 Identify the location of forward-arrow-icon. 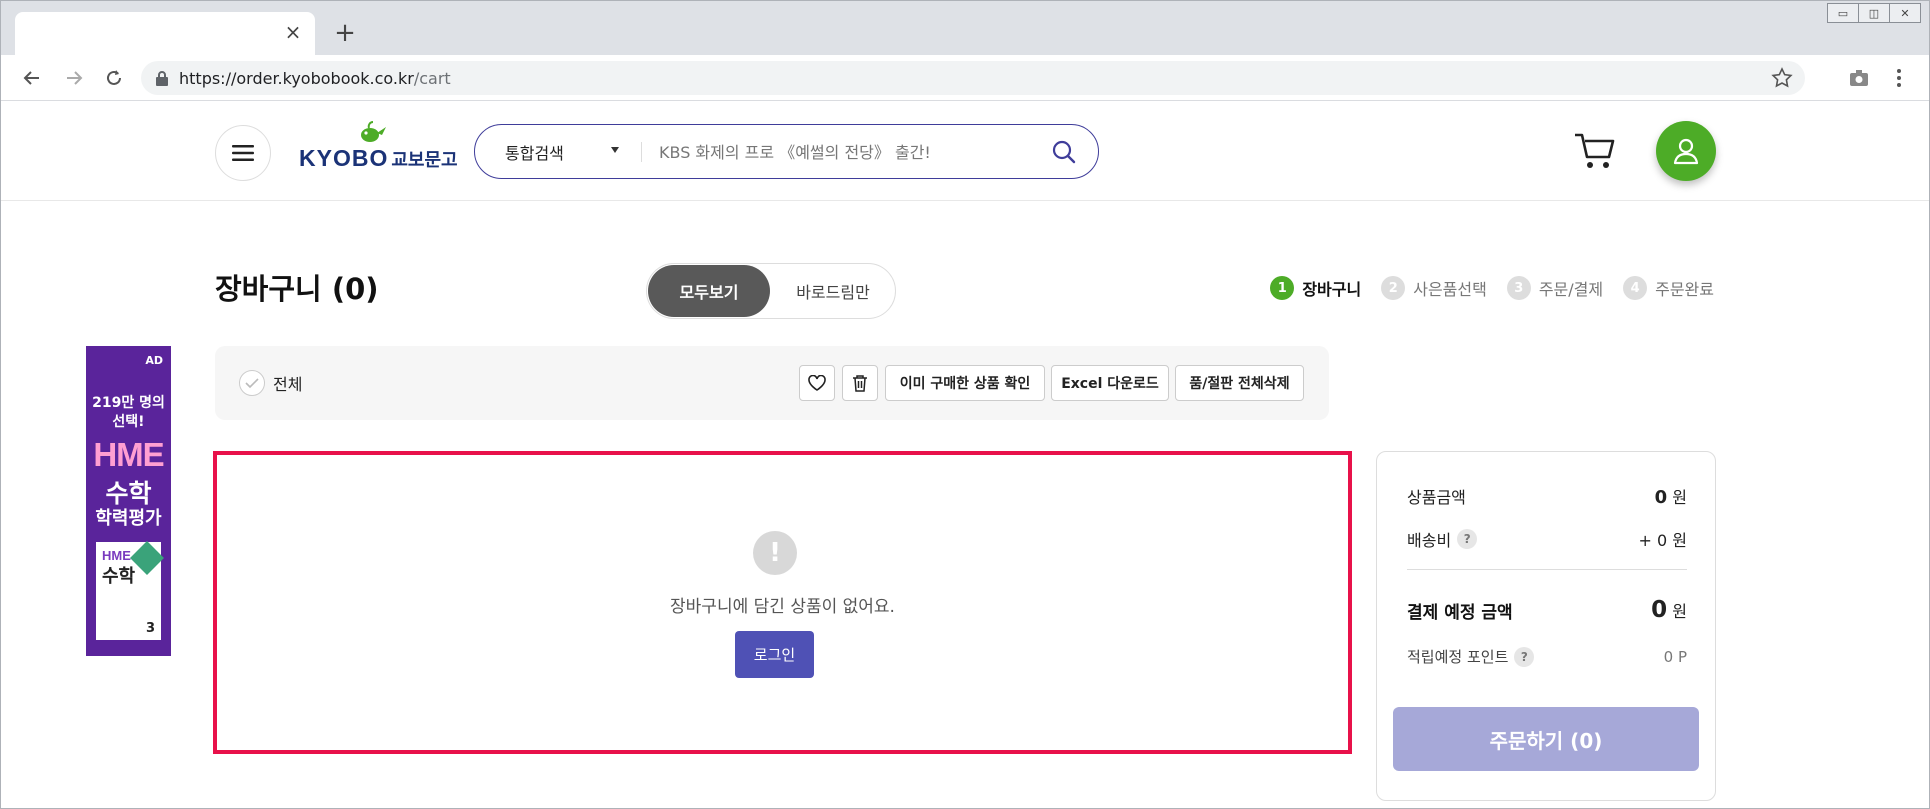
(75, 78).